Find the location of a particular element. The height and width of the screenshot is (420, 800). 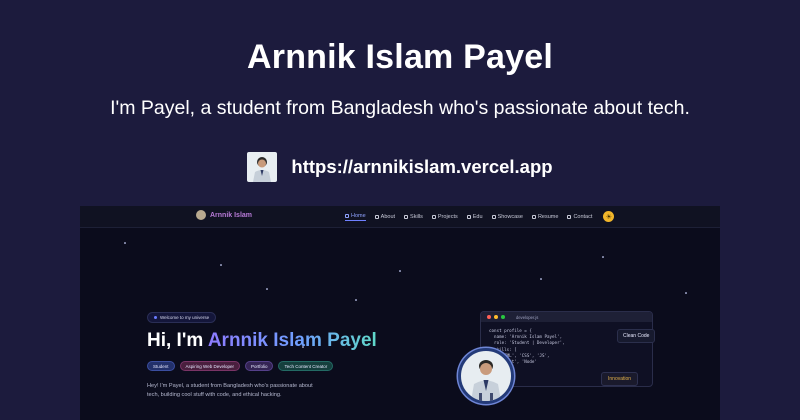

nav-showcase: Showcase is located at coordinates (507, 216).